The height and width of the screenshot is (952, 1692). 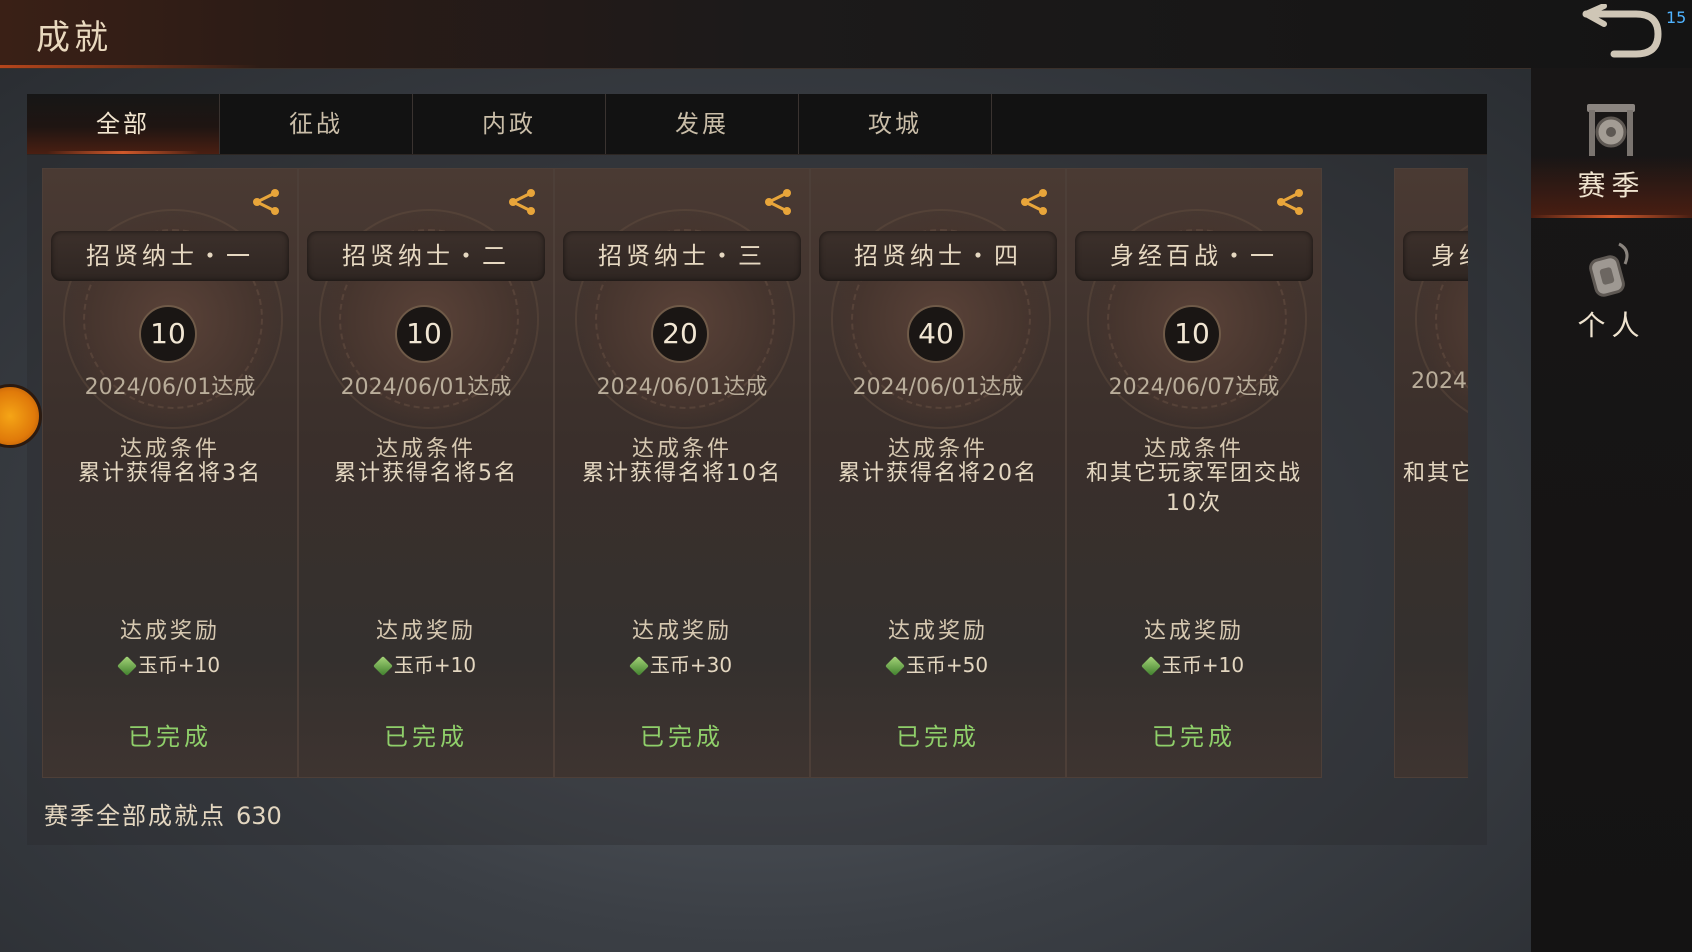 What do you see at coordinates (1435, 256) in the screenshot?
I see `achievement-title: 身经百战・二` at bounding box center [1435, 256].